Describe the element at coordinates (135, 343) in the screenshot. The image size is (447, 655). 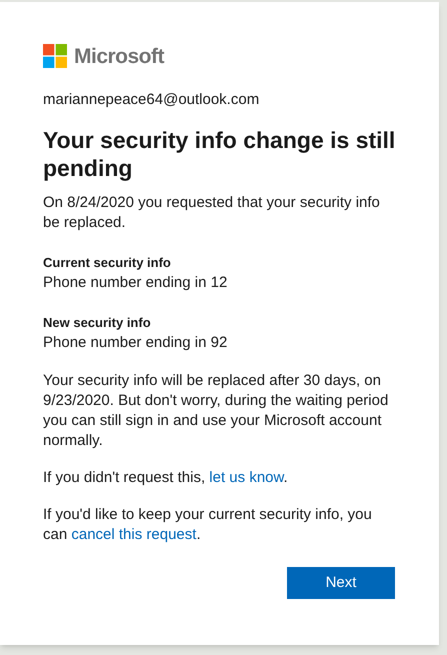
I see `phone-info: Phone number ending in 92` at that location.